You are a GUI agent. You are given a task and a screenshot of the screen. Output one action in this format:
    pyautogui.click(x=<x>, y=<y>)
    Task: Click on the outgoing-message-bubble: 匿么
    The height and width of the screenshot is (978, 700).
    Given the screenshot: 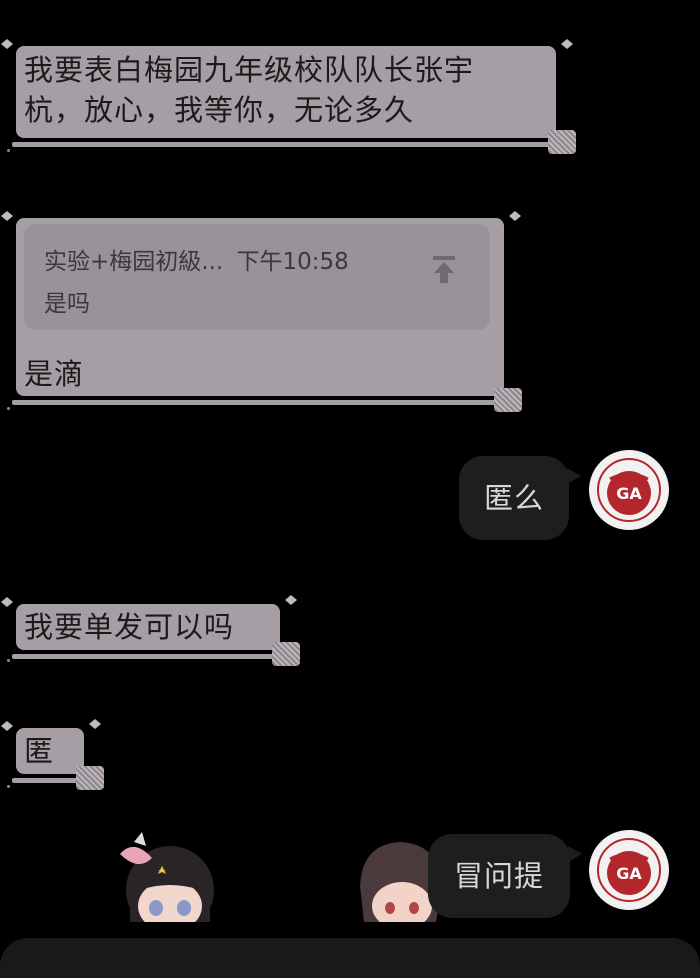 What is the action you would take?
    pyautogui.click(x=520, y=498)
    